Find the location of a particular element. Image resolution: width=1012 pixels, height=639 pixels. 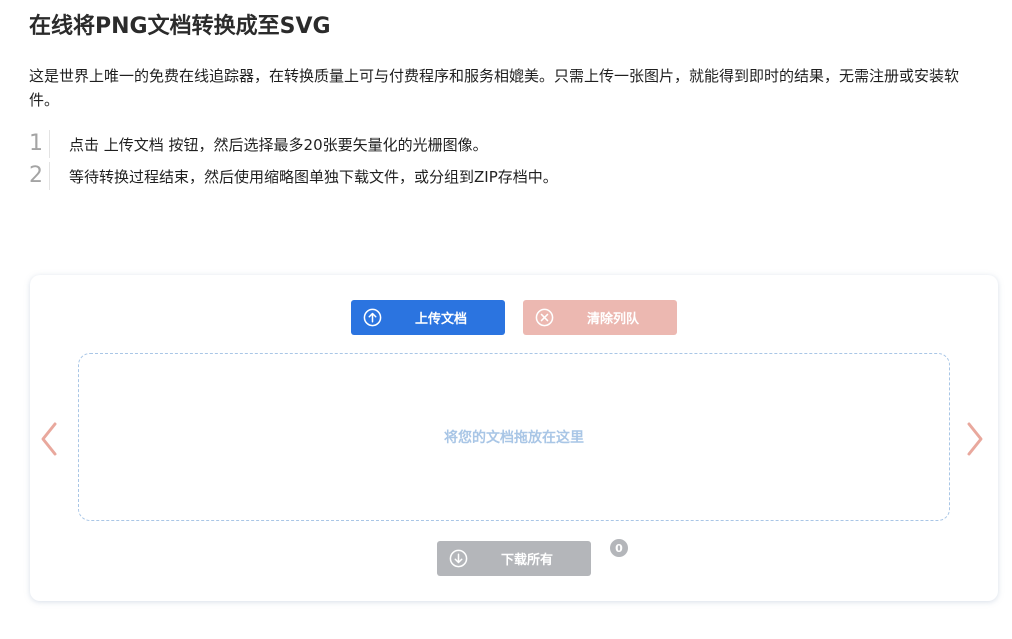

chevron-left-icon is located at coordinates (49, 439).